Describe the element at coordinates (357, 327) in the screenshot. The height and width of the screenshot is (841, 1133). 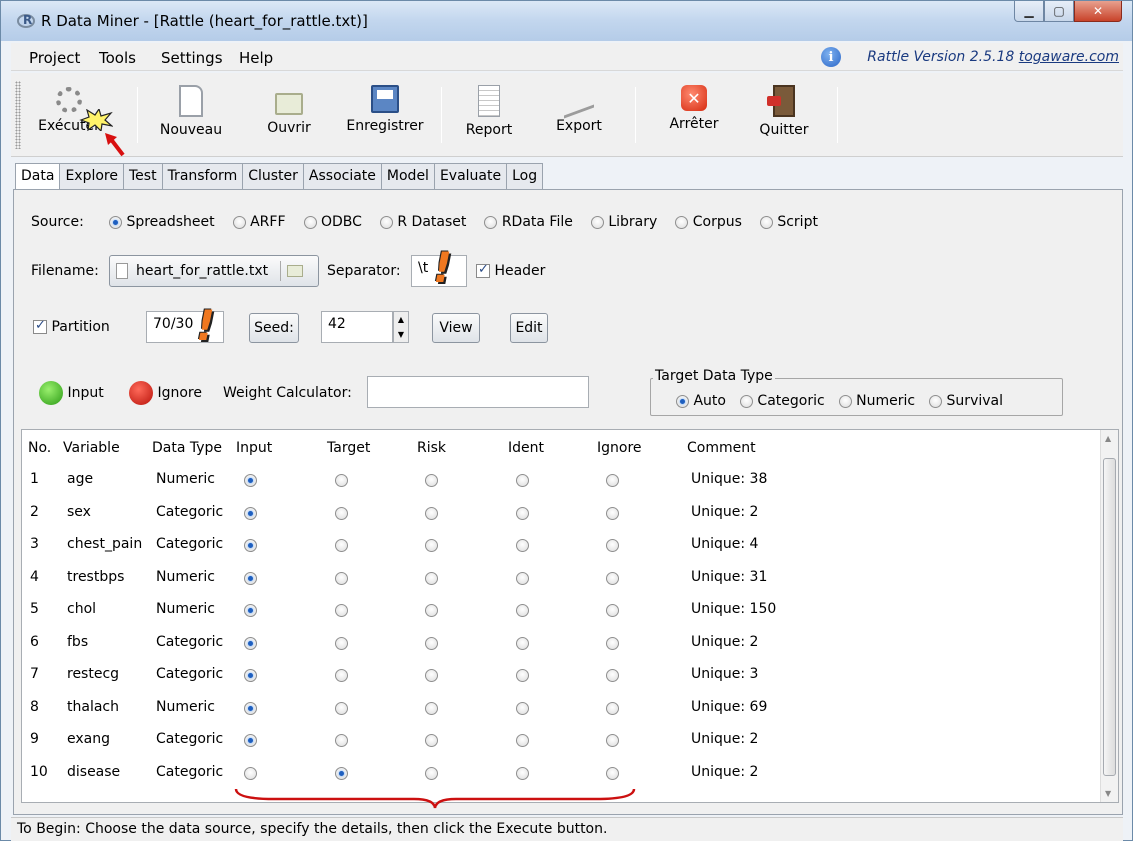
I see `seed-input: 42` at that location.